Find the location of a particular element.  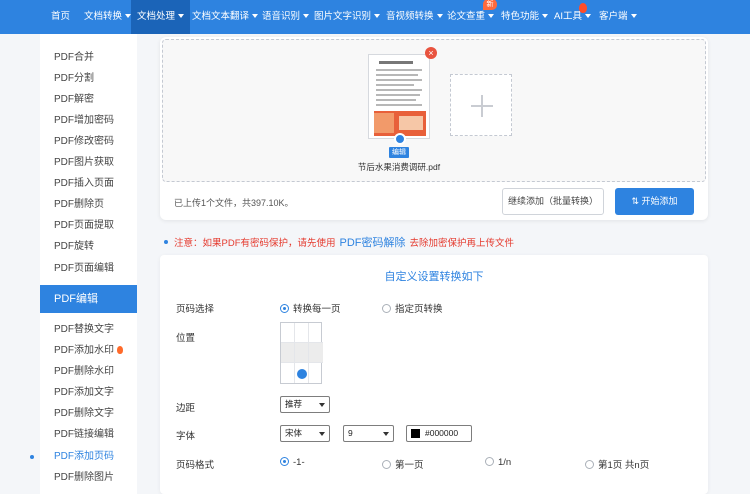

sidebar-item: PDF添加文字 is located at coordinates (88, 392).